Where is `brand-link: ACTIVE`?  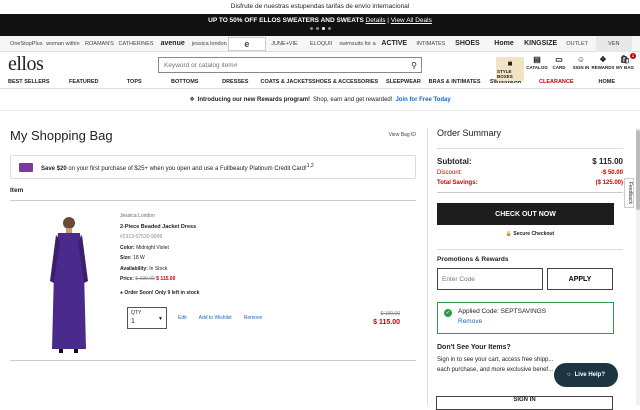
brand-link: ACTIVE is located at coordinates (394, 43).